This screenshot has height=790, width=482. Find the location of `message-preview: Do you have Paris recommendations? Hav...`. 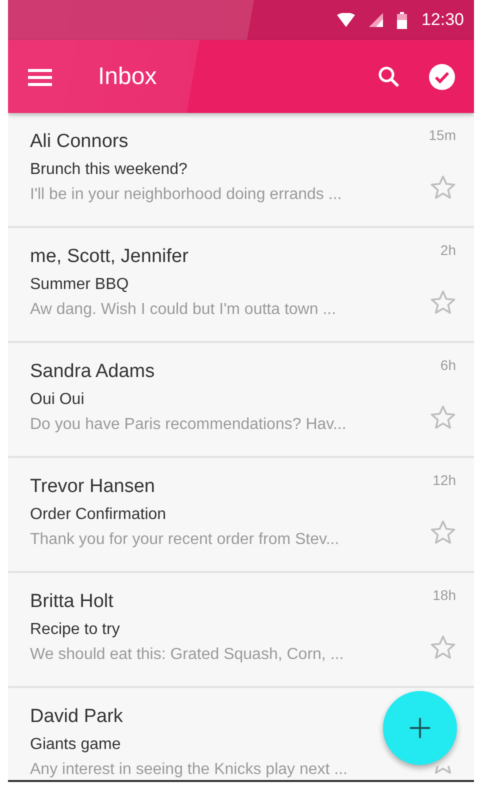

message-preview: Do you have Paris recommendations? Hav... is located at coordinates (189, 425).